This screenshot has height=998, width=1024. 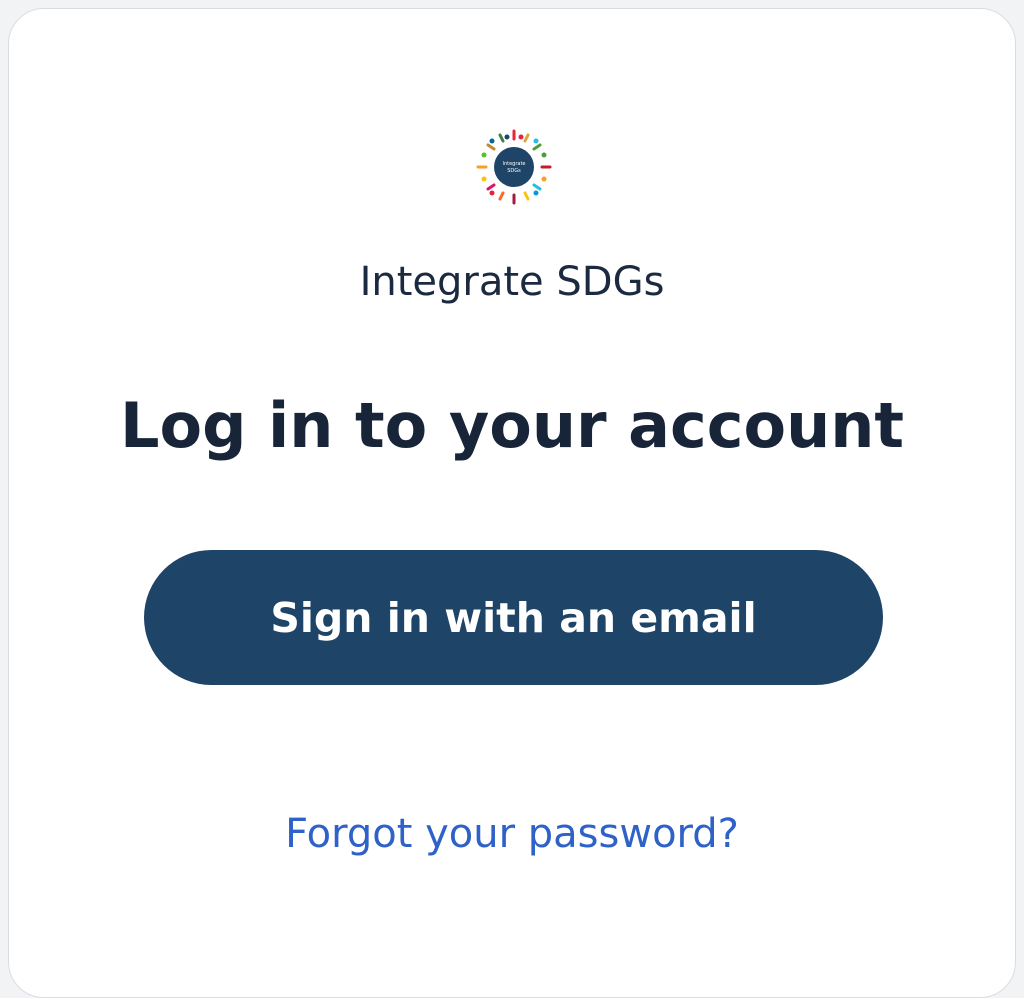 I want to click on brand-name: Integrate SDGs, so click(x=512, y=282).